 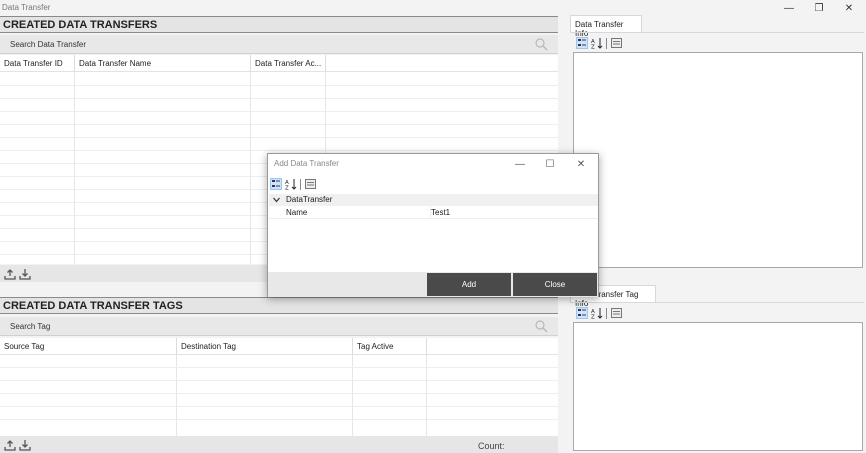 What do you see at coordinates (276, 200) in the screenshot?
I see `chevron-down-icon` at bounding box center [276, 200].